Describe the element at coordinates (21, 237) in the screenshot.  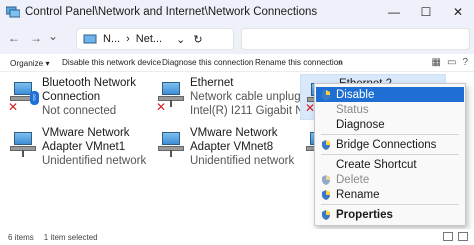
I see `item-count: 6 items` at that location.